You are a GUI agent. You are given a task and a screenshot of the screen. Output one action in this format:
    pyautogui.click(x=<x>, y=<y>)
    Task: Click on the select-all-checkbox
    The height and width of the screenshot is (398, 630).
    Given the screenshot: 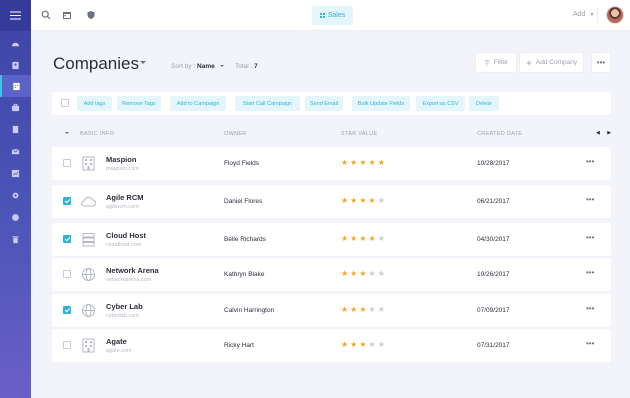 What is the action you would take?
    pyautogui.click(x=65, y=103)
    